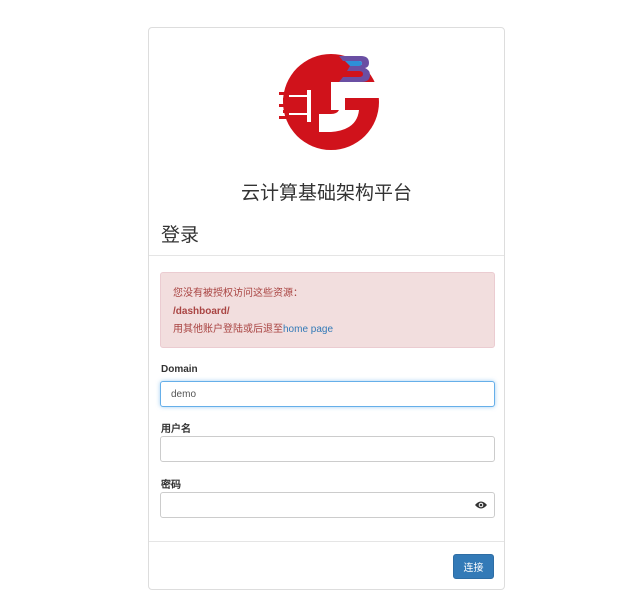  Describe the element at coordinates (238, 293) in the screenshot. I see `alert-message: 您没有被授权访问这些资源：` at that location.